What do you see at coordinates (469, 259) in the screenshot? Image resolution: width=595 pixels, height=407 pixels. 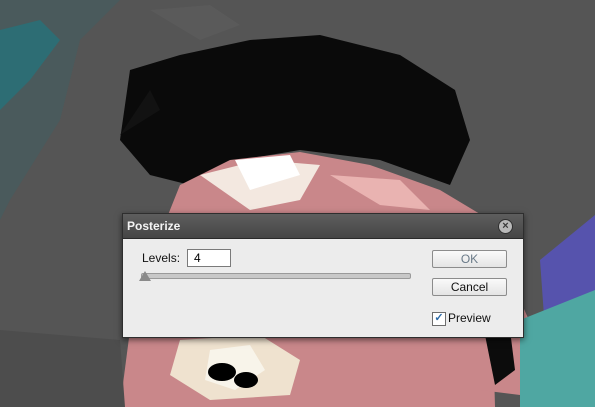 I see `ok-button: OK` at bounding box center [469, 259].